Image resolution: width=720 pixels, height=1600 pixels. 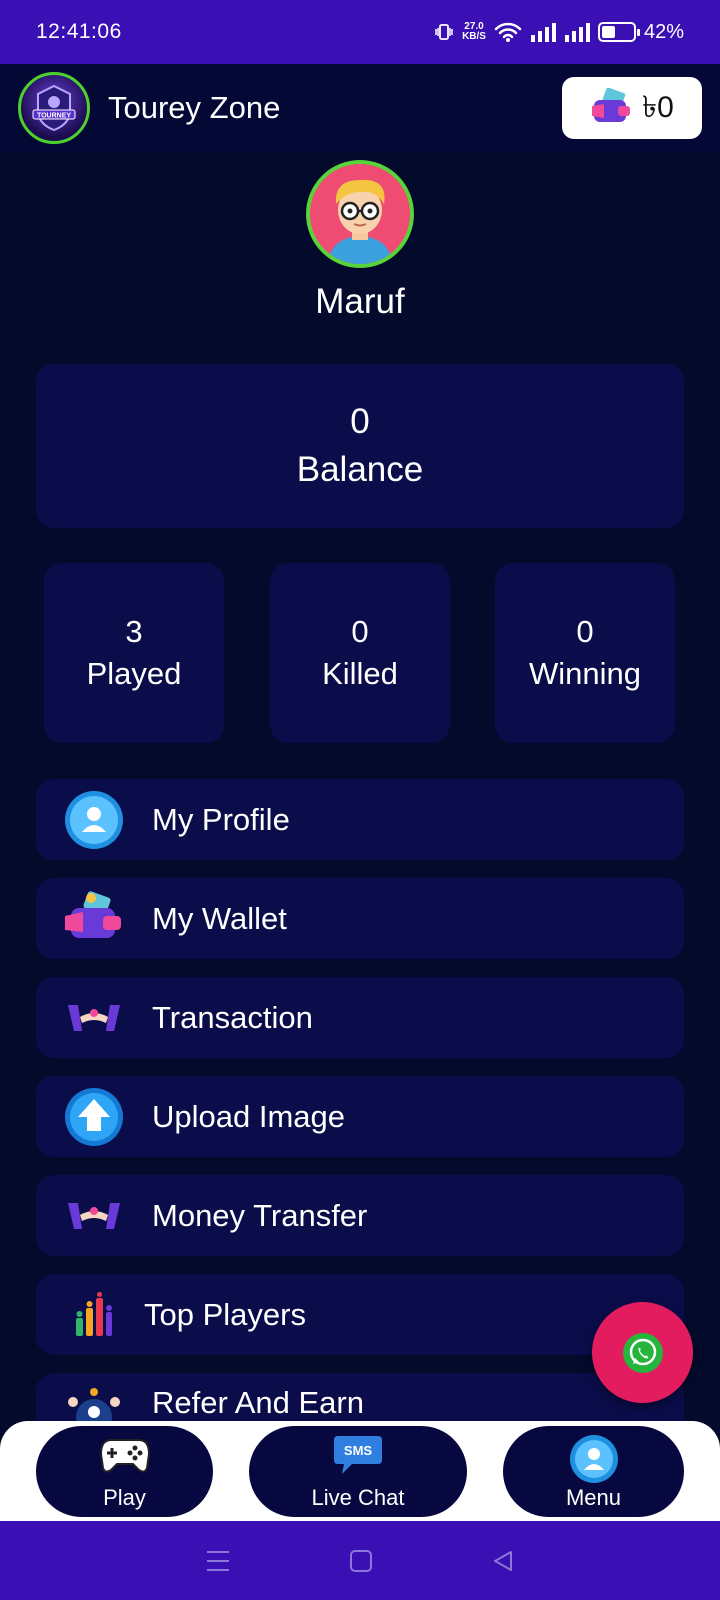 I want to click on nav-menu-label: Menu, so click(x=593, y=1497).